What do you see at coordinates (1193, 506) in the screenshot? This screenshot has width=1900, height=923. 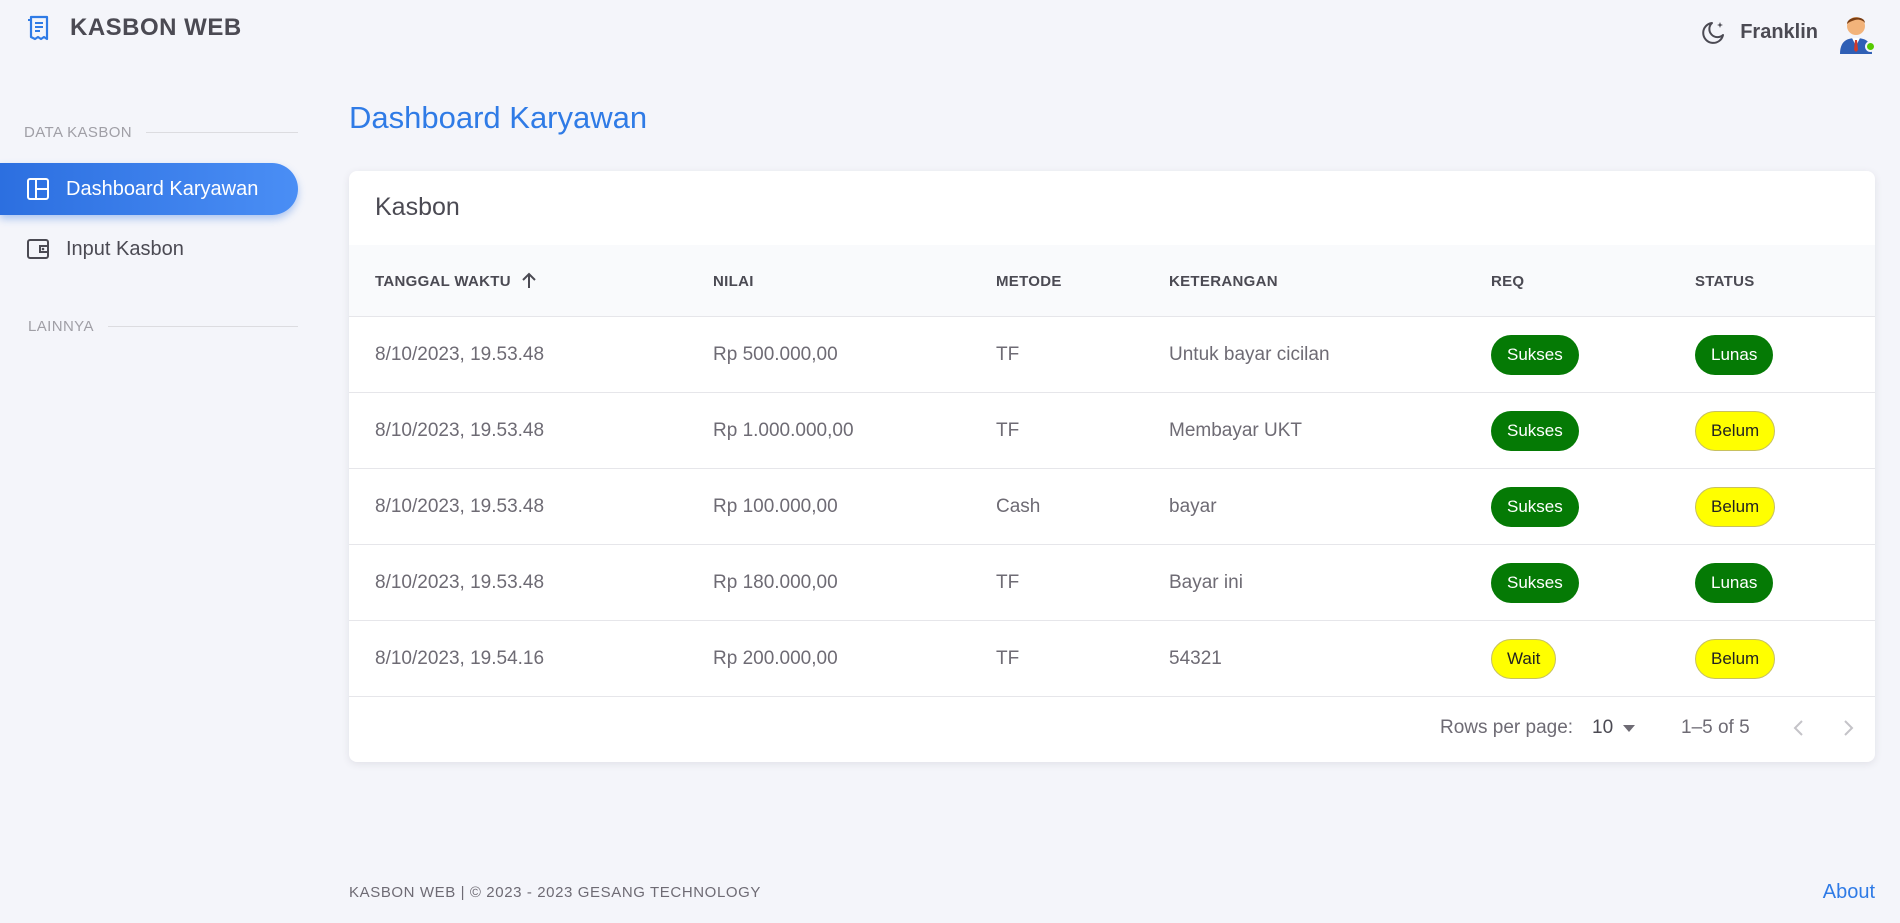 I see `cell-keterangan: bayar` at bounding box center [1193, 506].